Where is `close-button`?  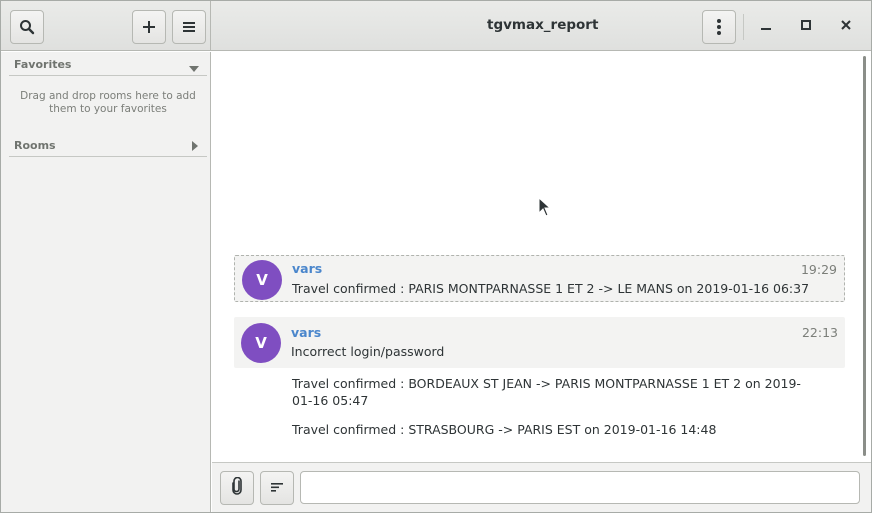
close-button is located at coordinates (846, 26).